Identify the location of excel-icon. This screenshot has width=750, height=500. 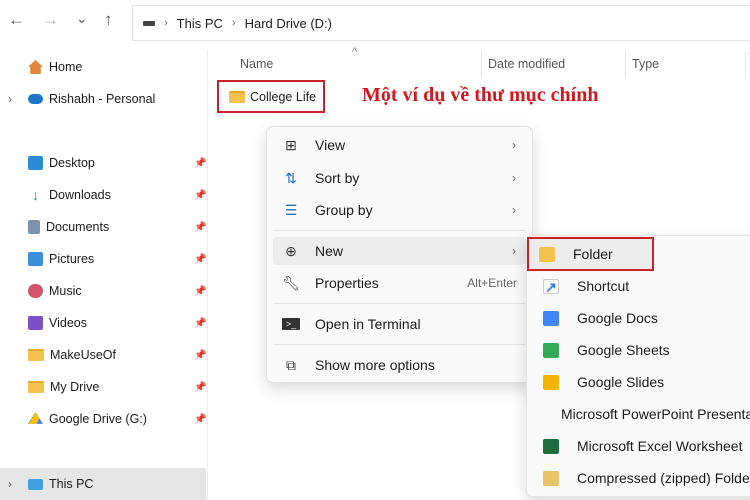
(551, 446).